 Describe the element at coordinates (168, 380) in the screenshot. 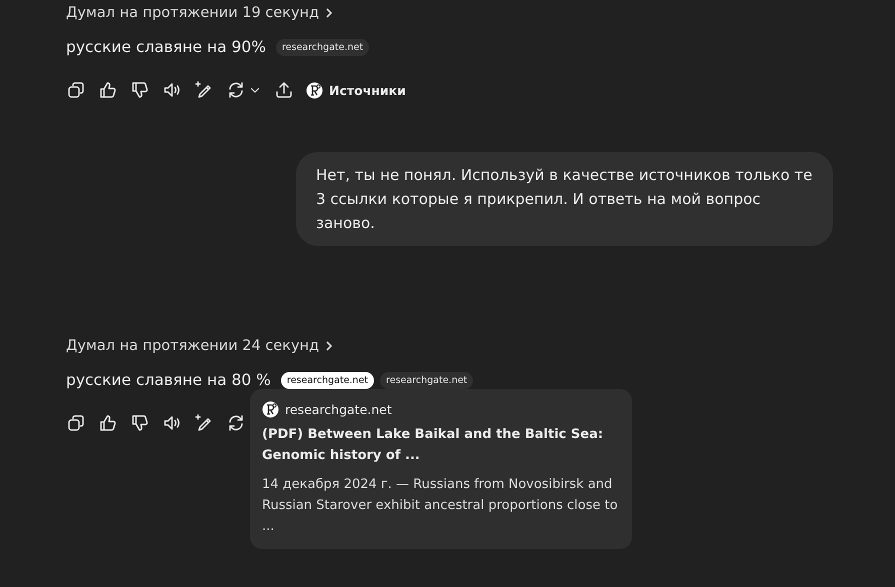

I see `answer-text: русские славяне на 80 %` at that location.